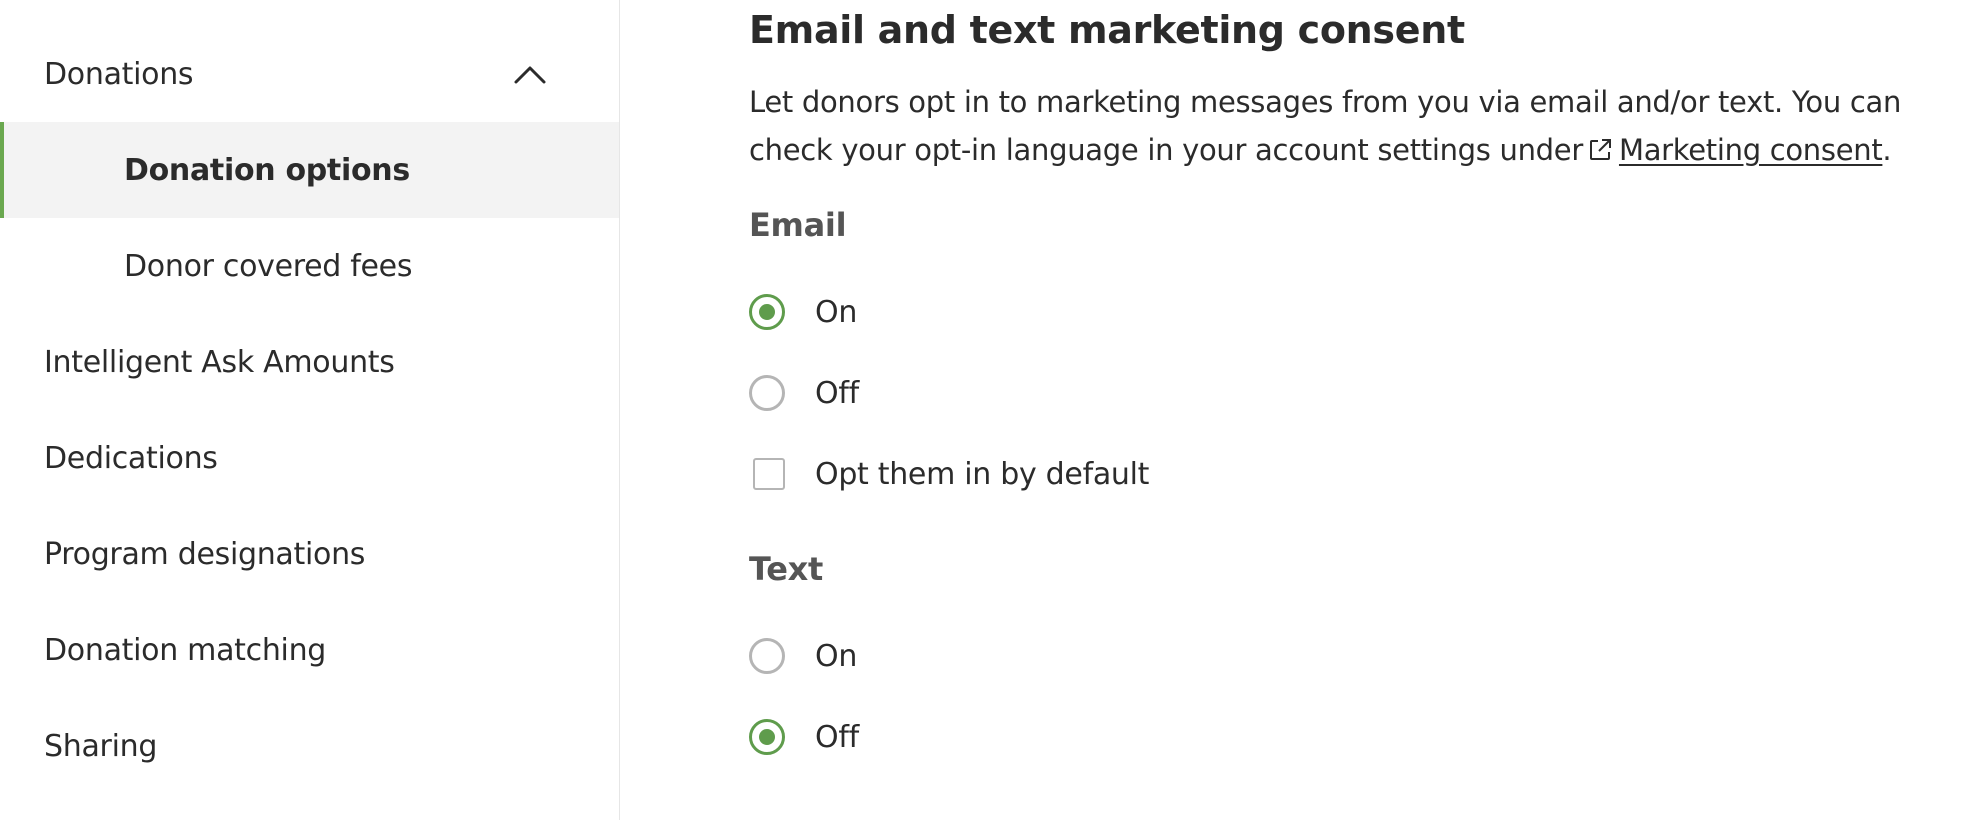 The image size is (1988, 820). What do you see at coordinates (769, 474) in the screenshot?
I see `opt-in-default-checkbox` at bounding box center [769, 474].